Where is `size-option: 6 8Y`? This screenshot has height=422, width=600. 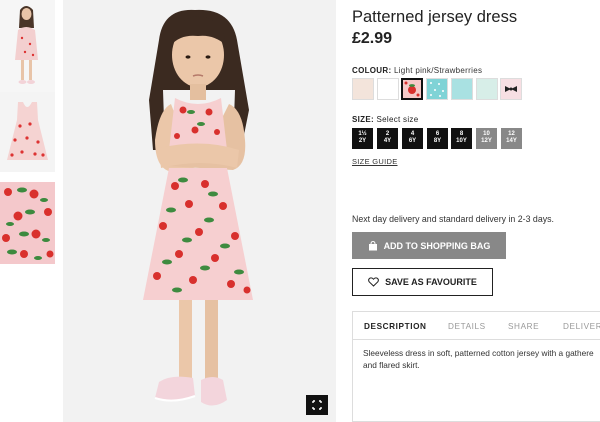 size-option: 6 8Y is located at coordinates (437, 138).